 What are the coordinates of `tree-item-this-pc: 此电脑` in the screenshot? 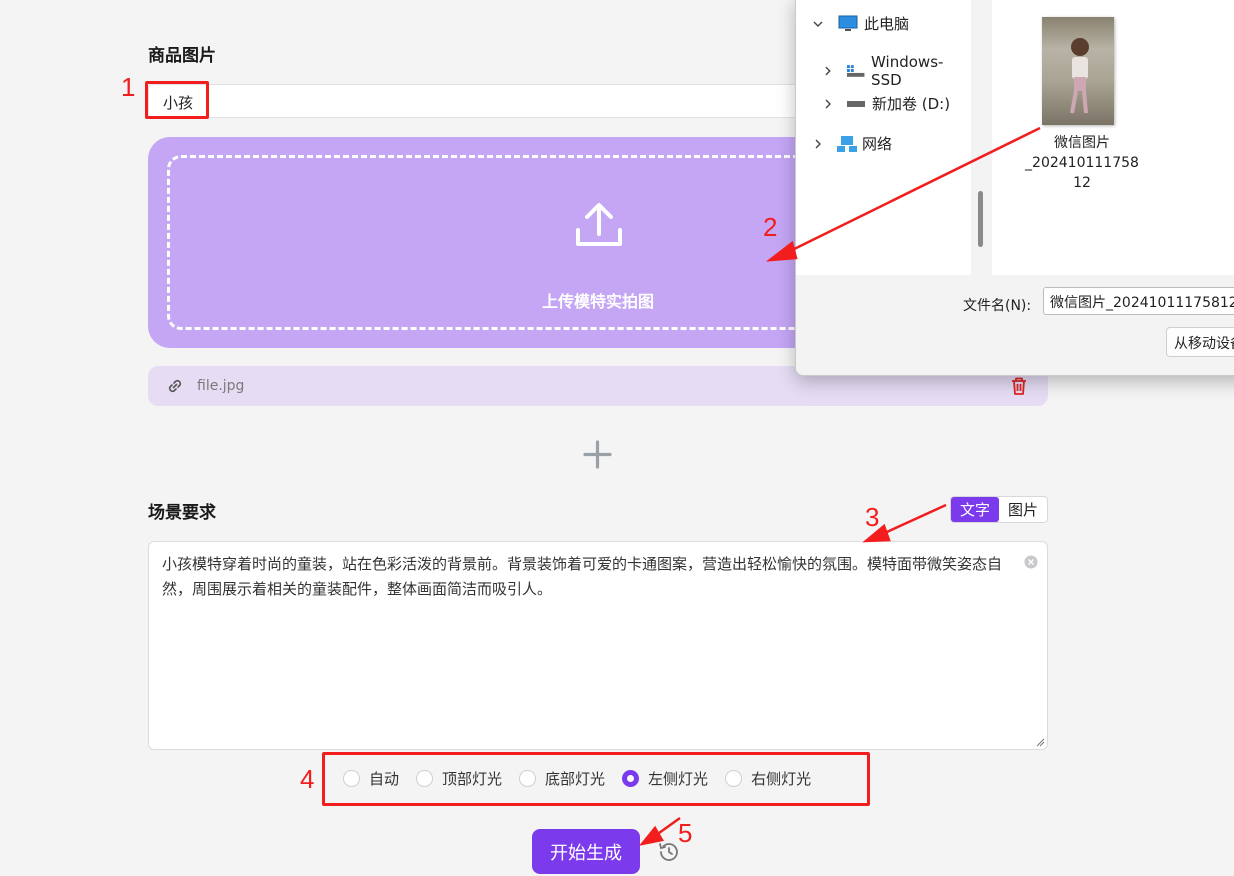 It's located at (860, 23).